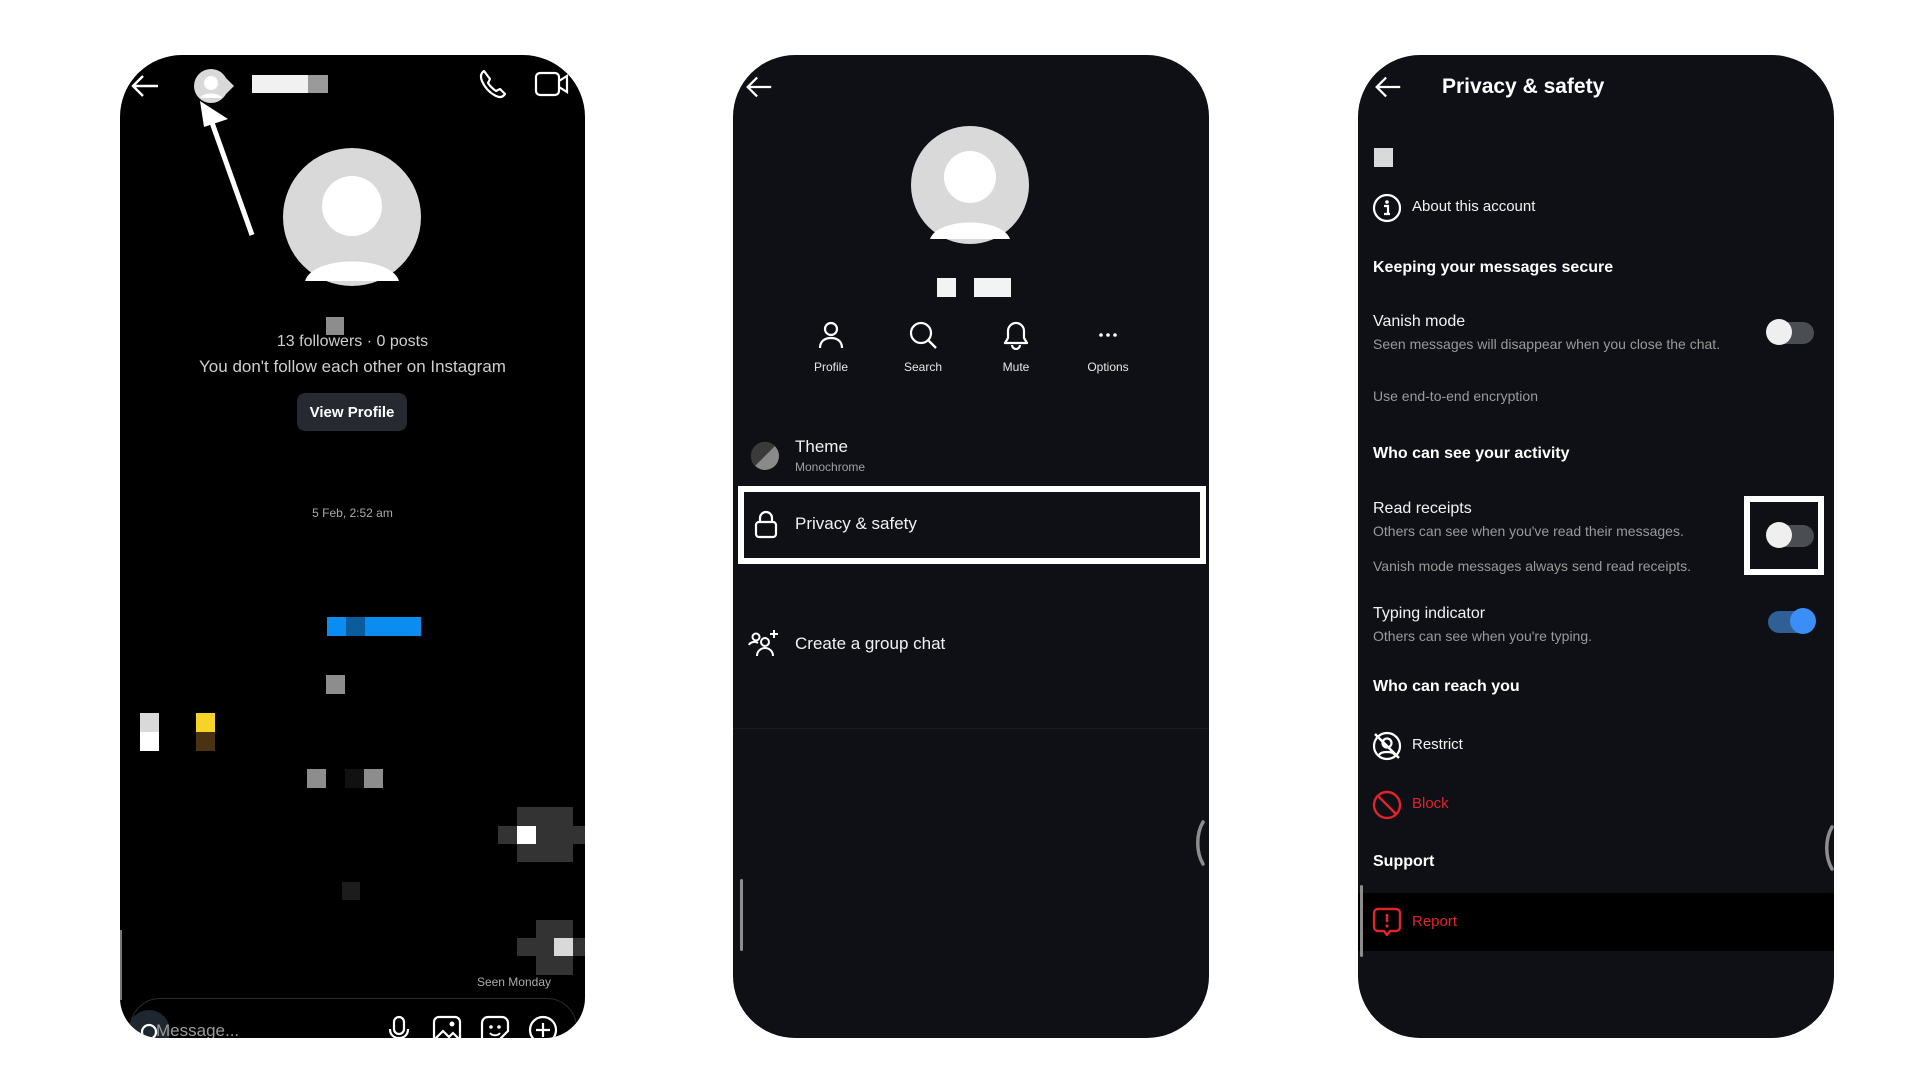 The height and width of the screenshot is (1080, 1920). I want to click on create-group-chat-label: Create a group chat, so click(870, 643).